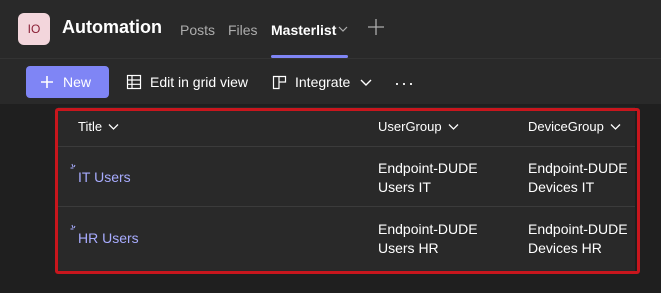  I want to click on integrate-icon, so click(279, 82).